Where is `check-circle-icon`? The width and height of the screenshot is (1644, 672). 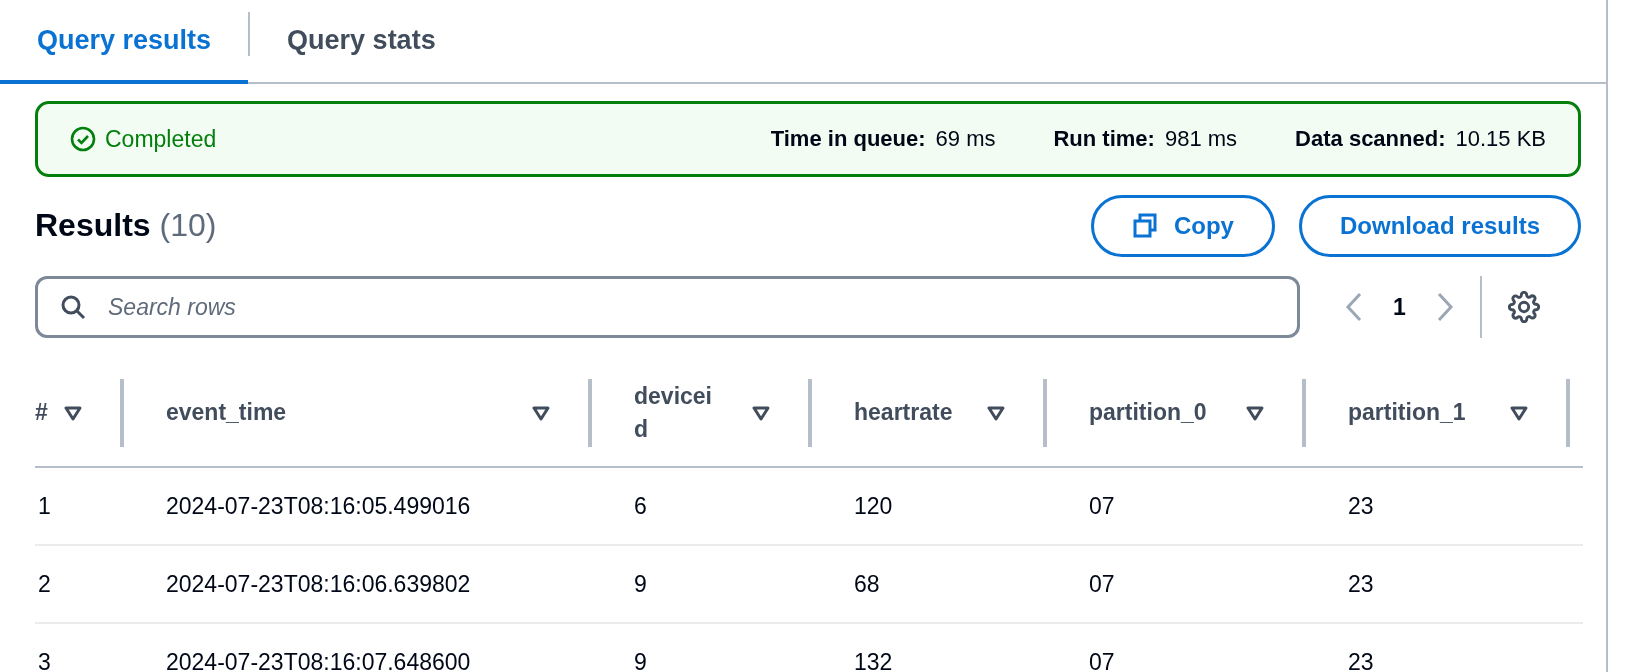
check-circle-icon is located at coordinates (83, 139).